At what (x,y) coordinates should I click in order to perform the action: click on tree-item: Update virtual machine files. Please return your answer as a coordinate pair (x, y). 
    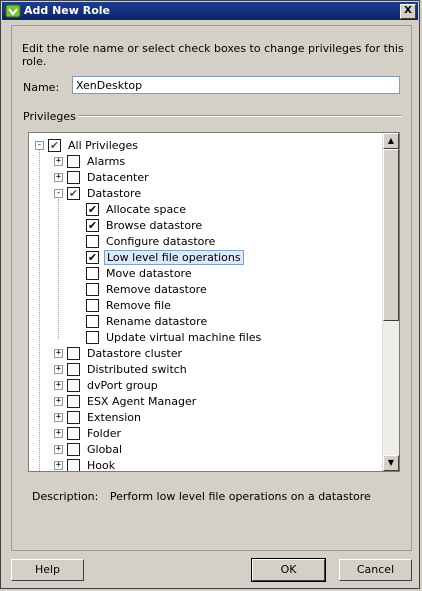
    Looking at the image, I should click on (174, 337).